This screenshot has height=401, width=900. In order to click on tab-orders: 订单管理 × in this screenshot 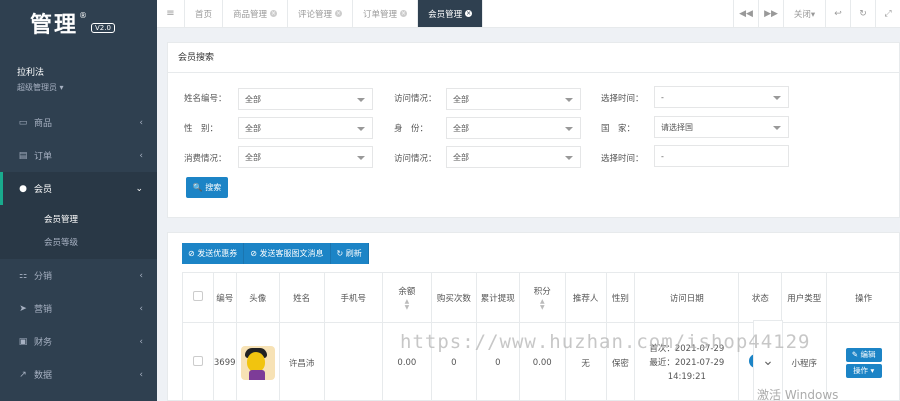, I will do `click(386, 13)`.